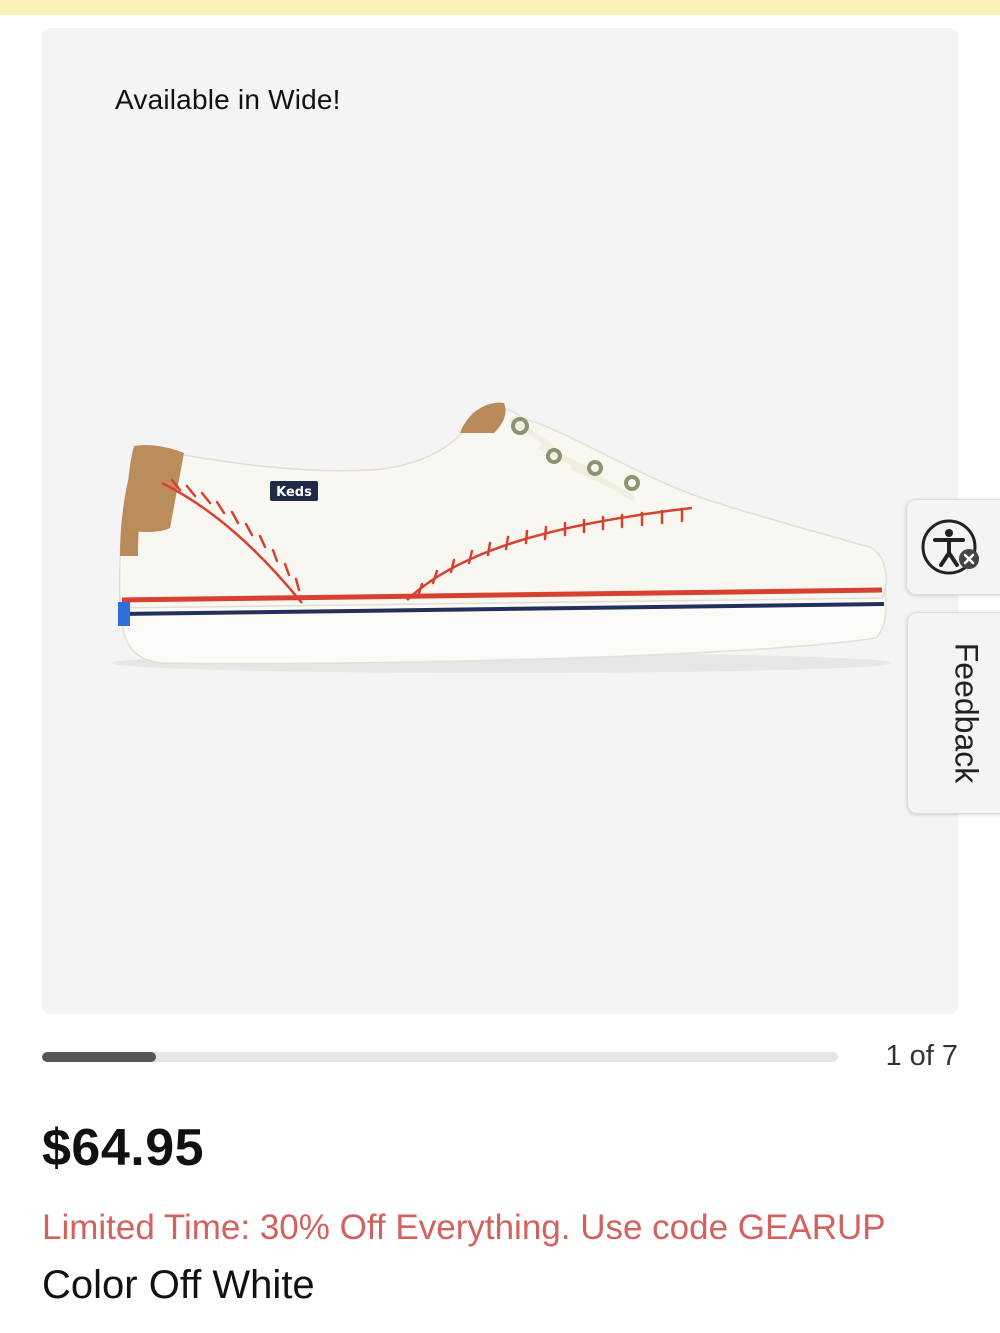  What do you see at coordinates (966, 713) in the screenshot?
I see `feedback-label: Feedback` at bounding box center [966, 713].